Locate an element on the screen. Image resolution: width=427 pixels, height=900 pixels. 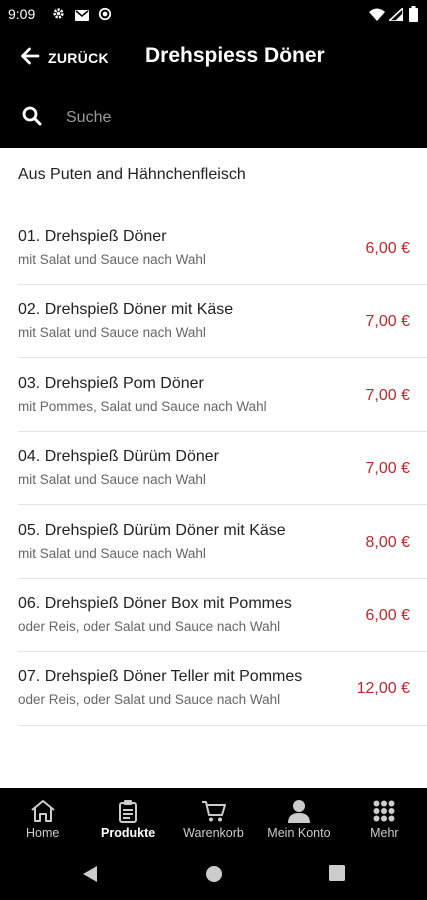
item-name: 07. Drehspieß Döner Teller mit Pommes is located at coordinates (160, 676).